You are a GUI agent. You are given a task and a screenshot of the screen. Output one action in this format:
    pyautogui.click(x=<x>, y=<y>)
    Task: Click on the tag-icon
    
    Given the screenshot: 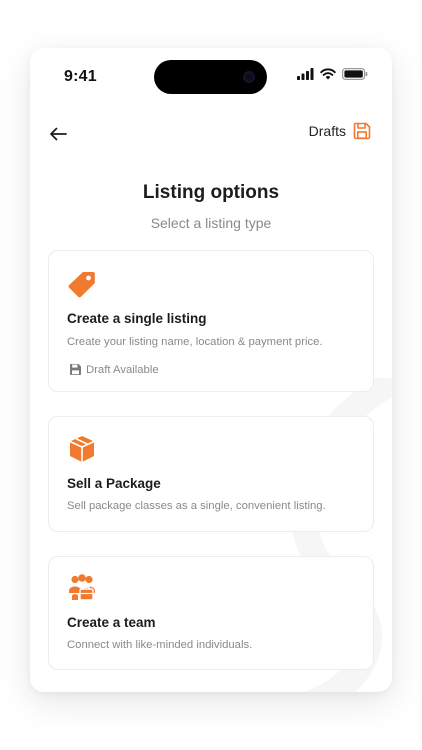 What is the action you would take?
    pyautogui.click(x=81, y=285)
    